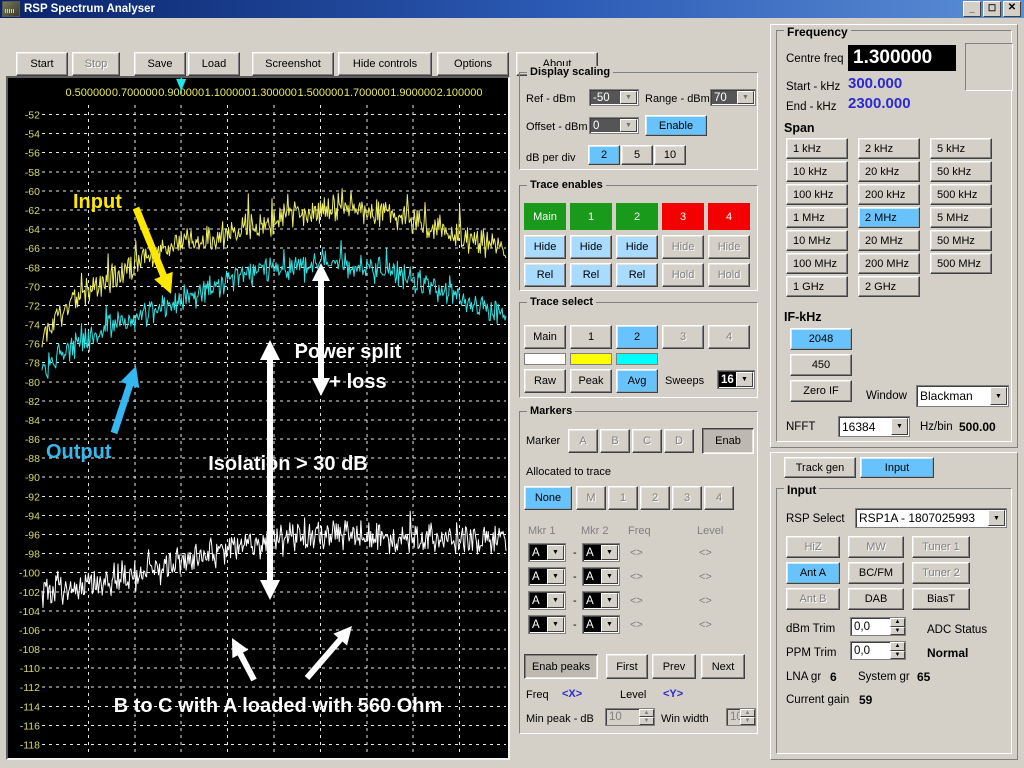 This screenshot has height=768, width=1024. What do you see at coordinates (545, 275) in the screenshot?
I see `trace-rel-main: Rel` at bounding box center [545, 275].